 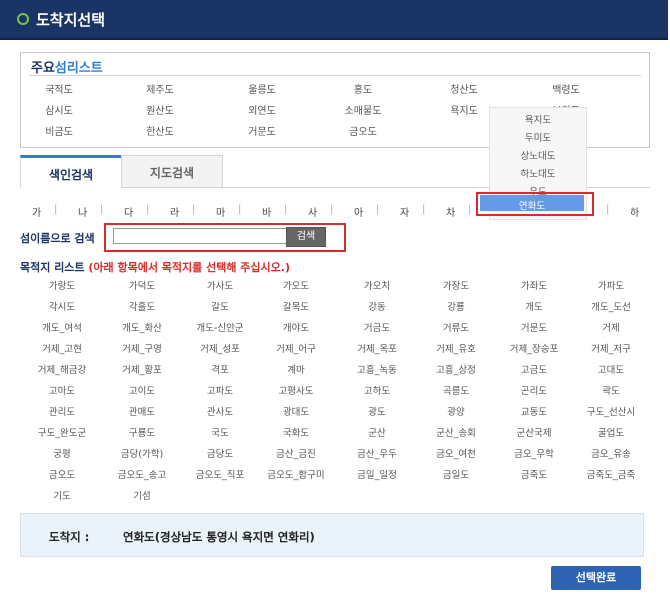 What do you see at coordinates (220, 474) in the screenshot?
I see `destination-link: 금오도_직포` at bounding box center [220, 474].